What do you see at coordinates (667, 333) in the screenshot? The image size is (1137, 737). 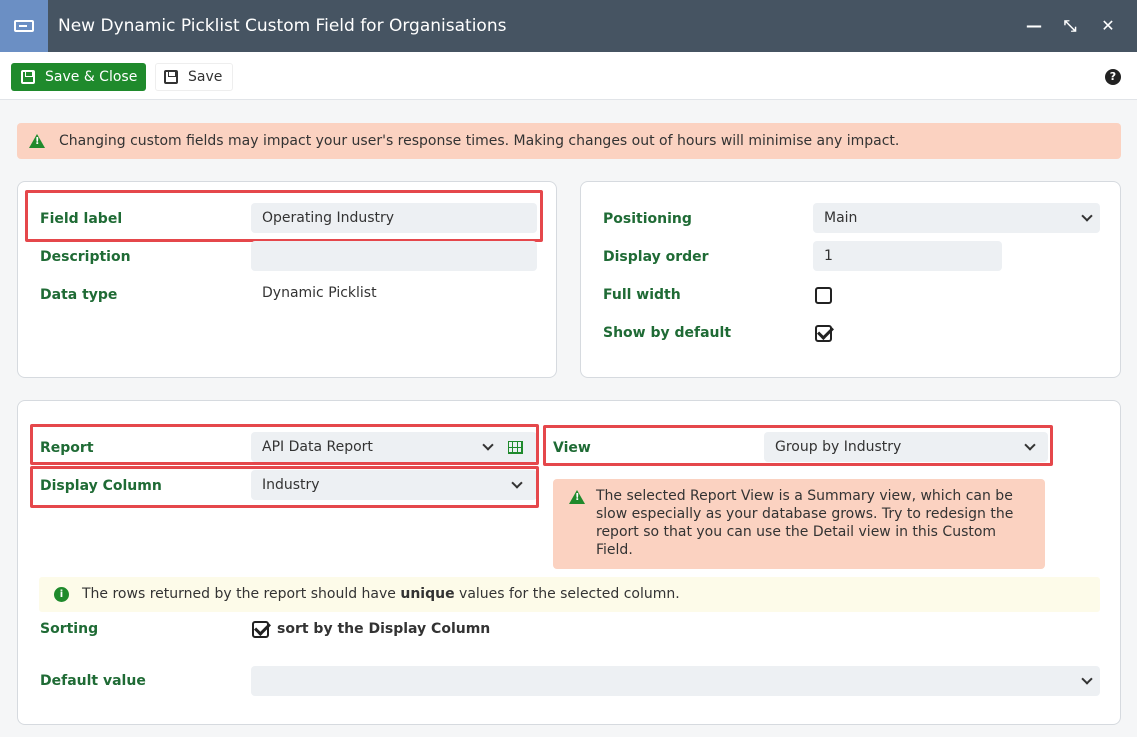 I see `show-by-default-label: Show by default` at bounding box center [667, 333].